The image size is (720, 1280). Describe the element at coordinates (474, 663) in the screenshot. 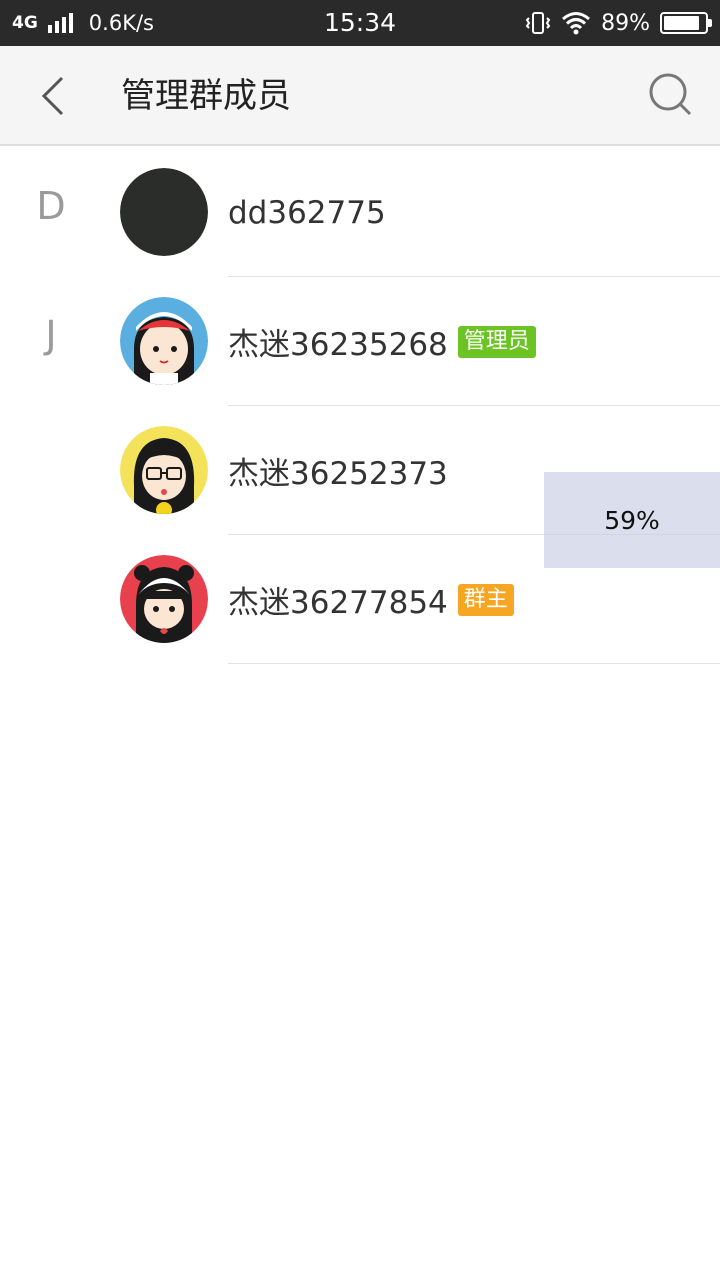

I see `divider` at that location.